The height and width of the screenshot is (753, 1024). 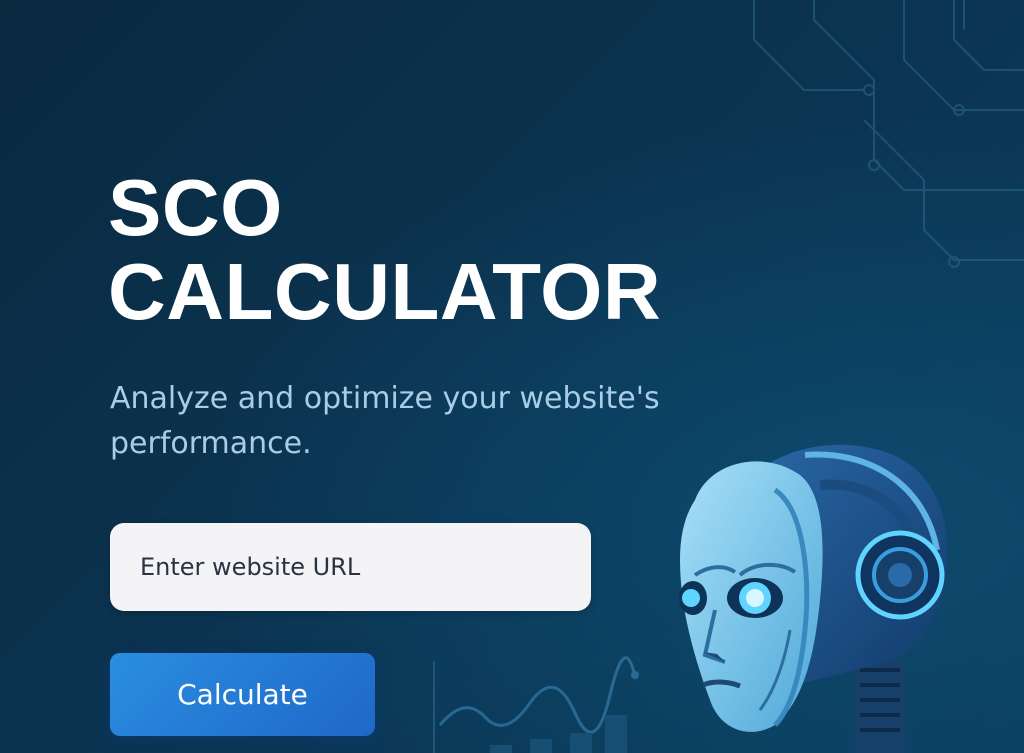 What do you see at coordinates (888, 134) in the screenshot?
I see `circuit-pattern-icon` at bounding box center [888, 134].